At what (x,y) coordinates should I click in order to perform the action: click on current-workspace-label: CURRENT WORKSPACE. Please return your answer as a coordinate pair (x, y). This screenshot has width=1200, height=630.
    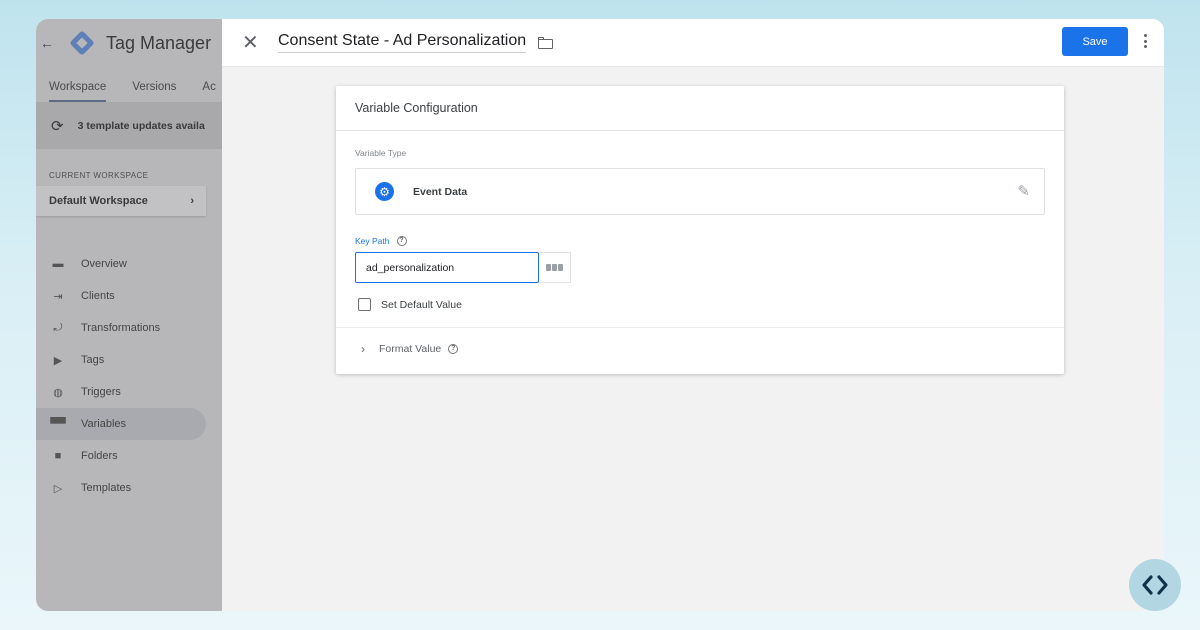
    Looking at the image, I should click on (99, 175).